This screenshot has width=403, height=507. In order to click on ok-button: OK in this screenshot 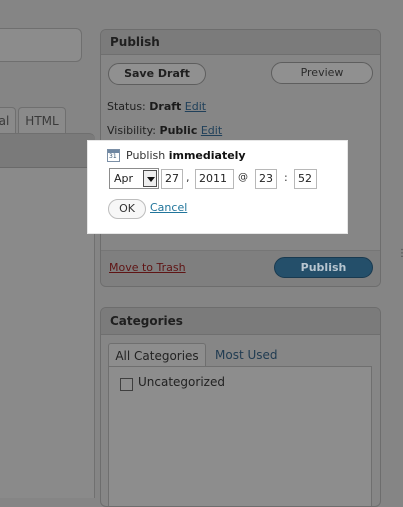, I will do `click(127, 209)`.